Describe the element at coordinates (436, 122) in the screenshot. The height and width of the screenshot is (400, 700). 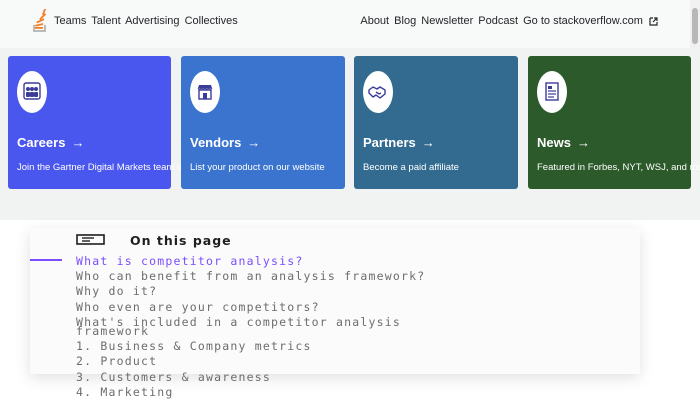
I see `card-partners: Partners → Become a paid affiliate` at that location.